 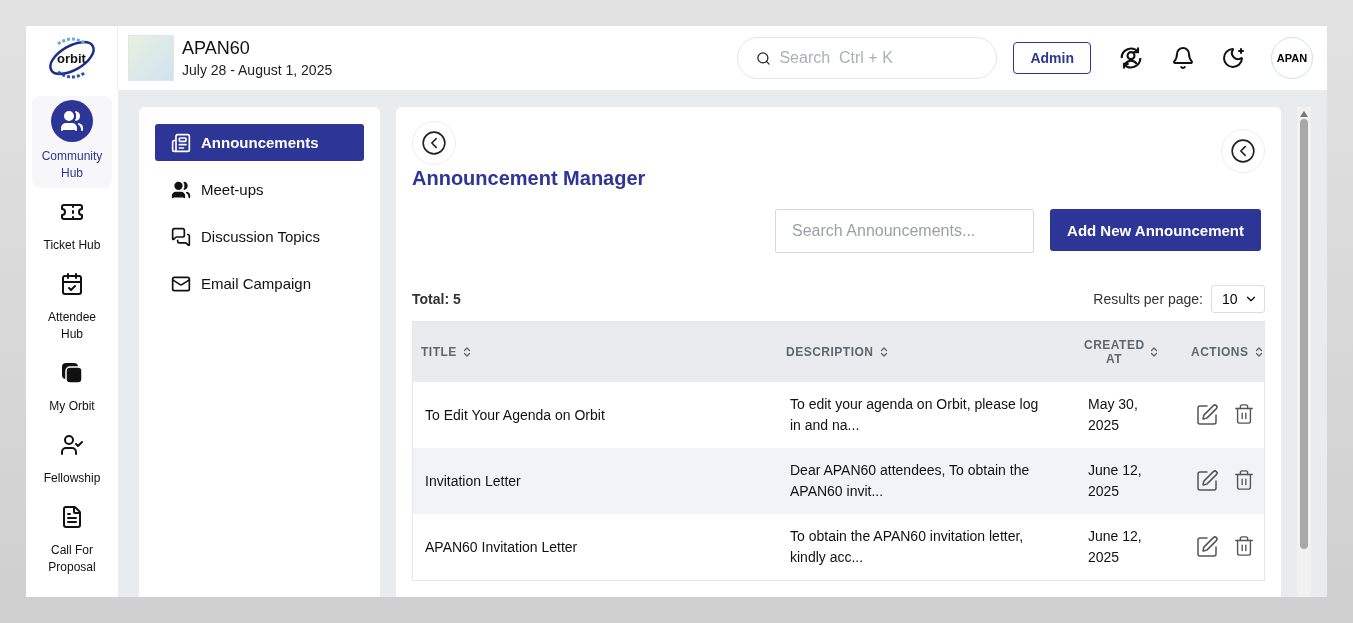 What do you see at coordinates (1154, 352) in the screenshot?
I see `sort-icon` at bounding box center [1154, 352].